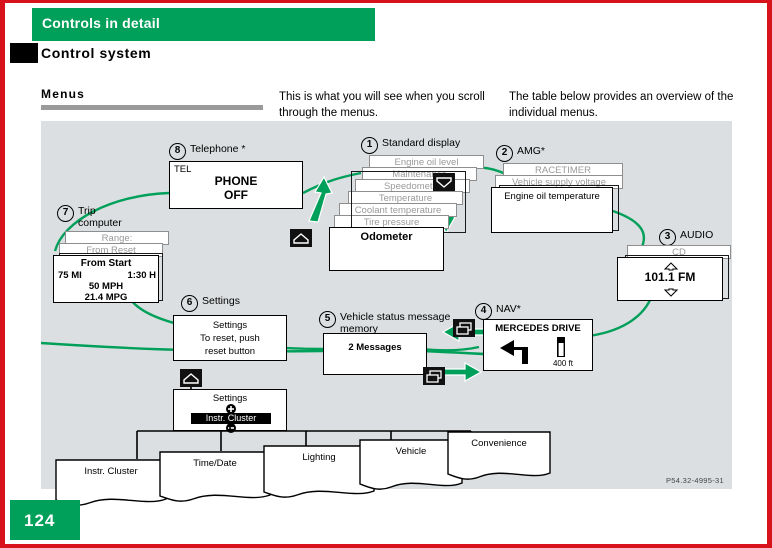  Describe the element at coordinates (183, 169) in the screenshot. I see `telephone-corner-label: TEL` at that location.